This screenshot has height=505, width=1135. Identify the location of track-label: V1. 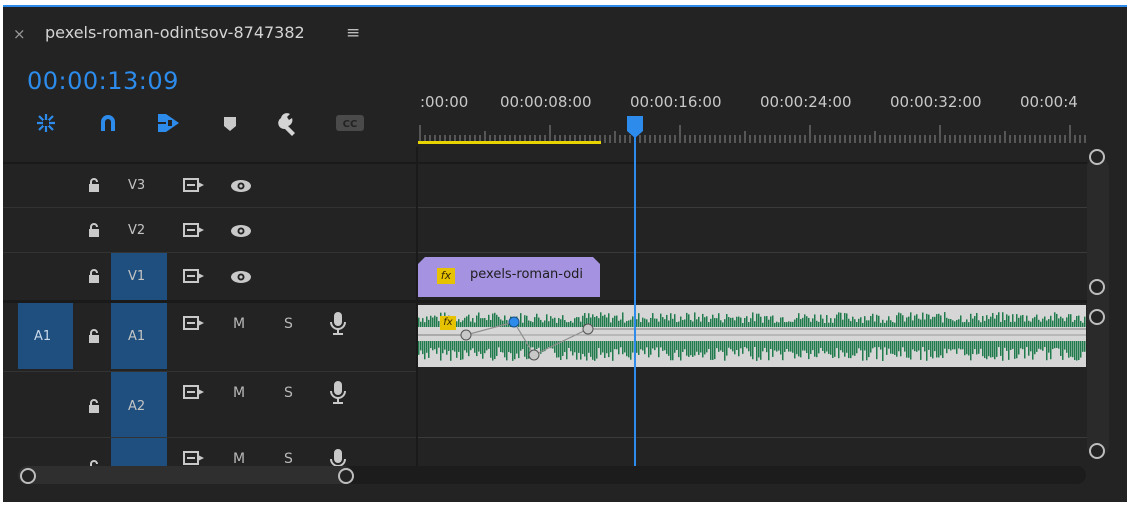
(136, 276).